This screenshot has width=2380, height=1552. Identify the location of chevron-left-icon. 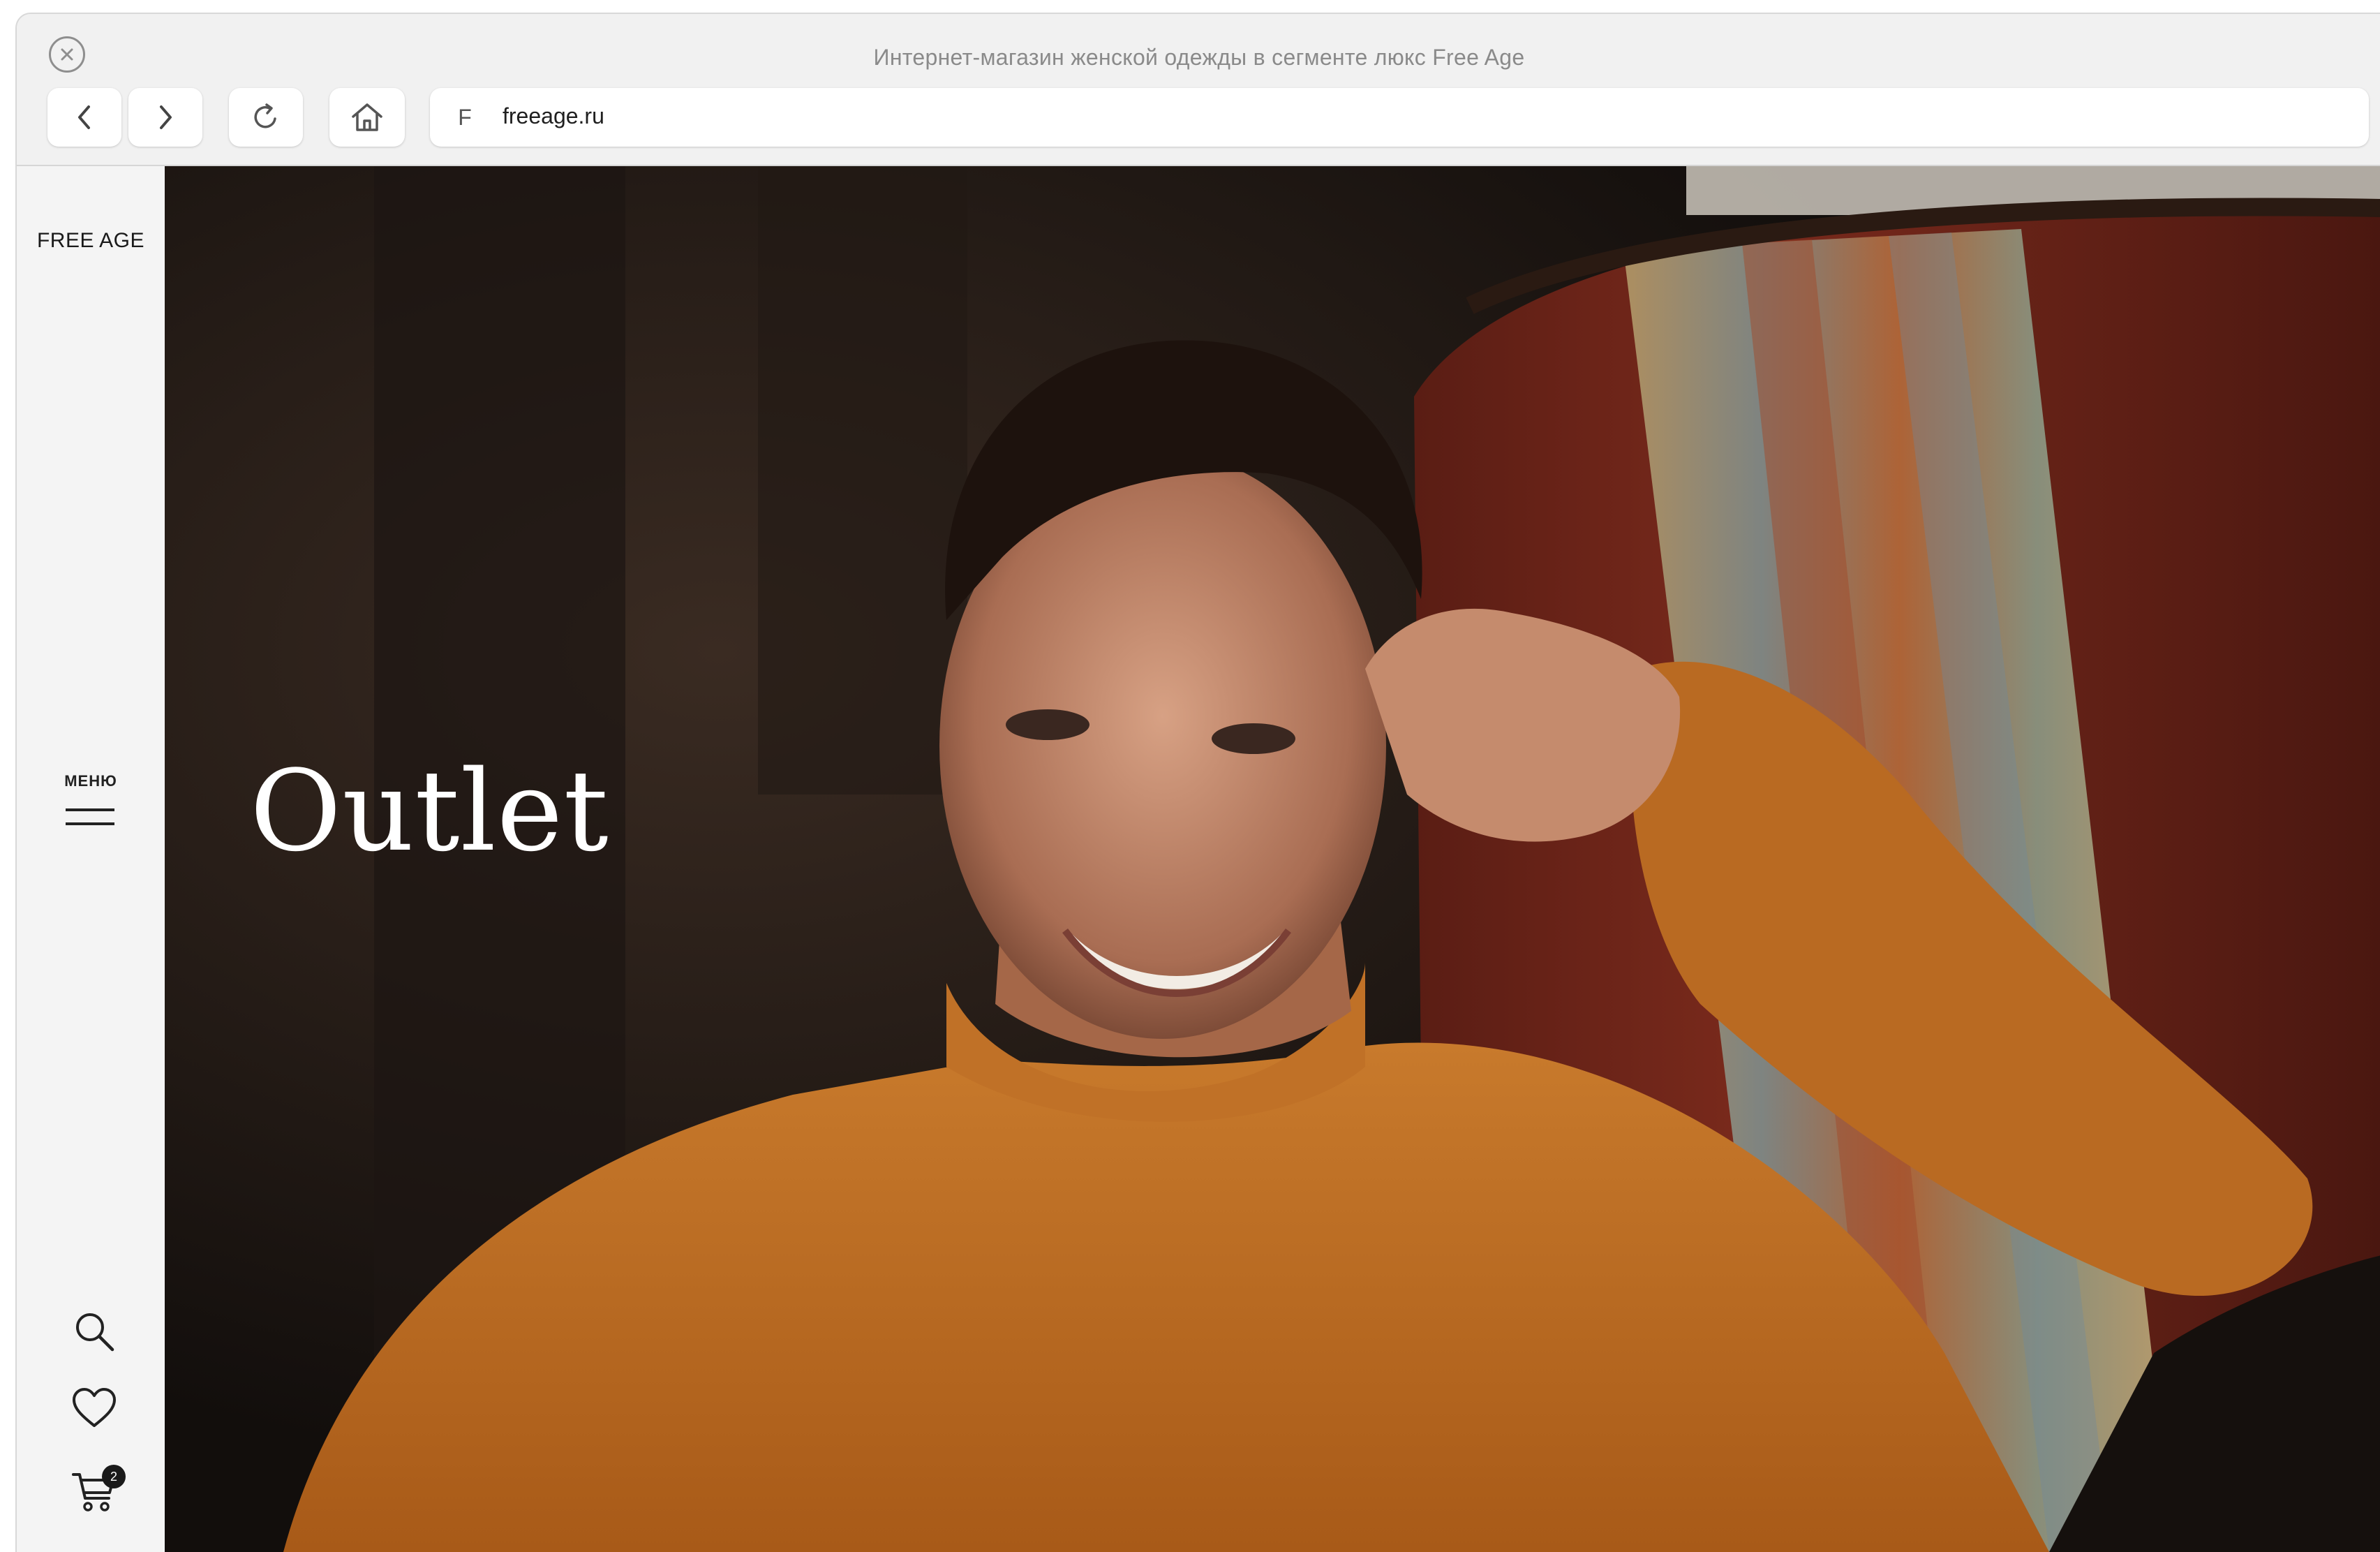
(84, 117).